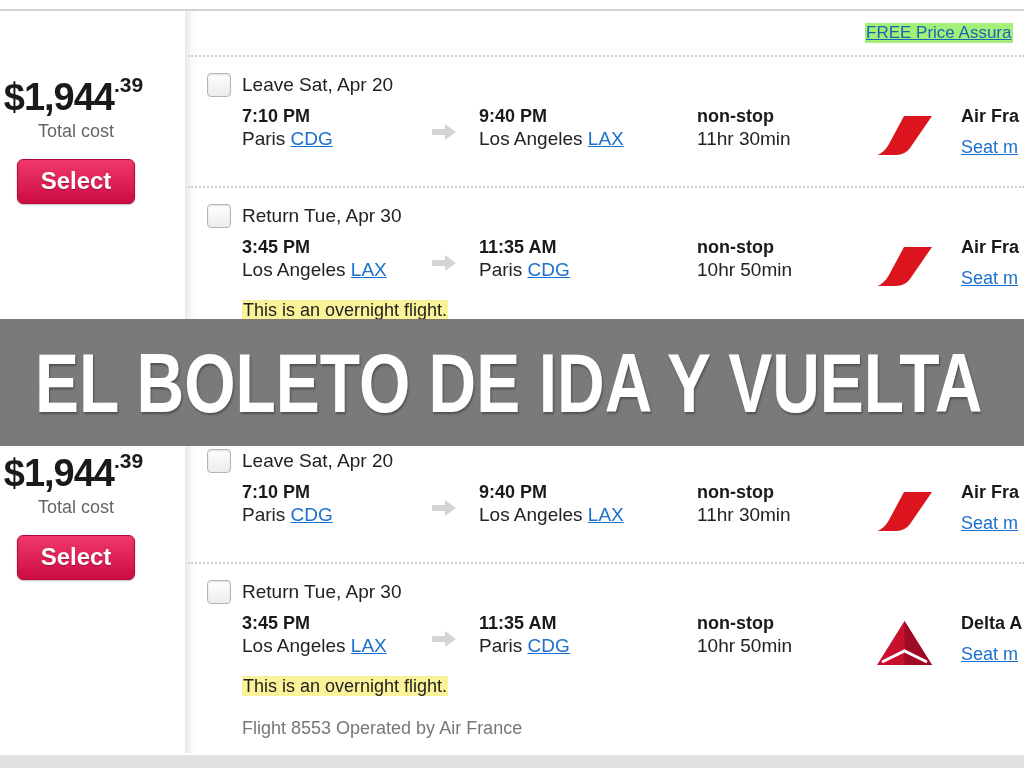 The width and height of the screenshot is (1024, 768). What do you see at coordinates (904, 642) in the screenshot?
I see `triangle-logo-icon` at bounding box center [904, 642].